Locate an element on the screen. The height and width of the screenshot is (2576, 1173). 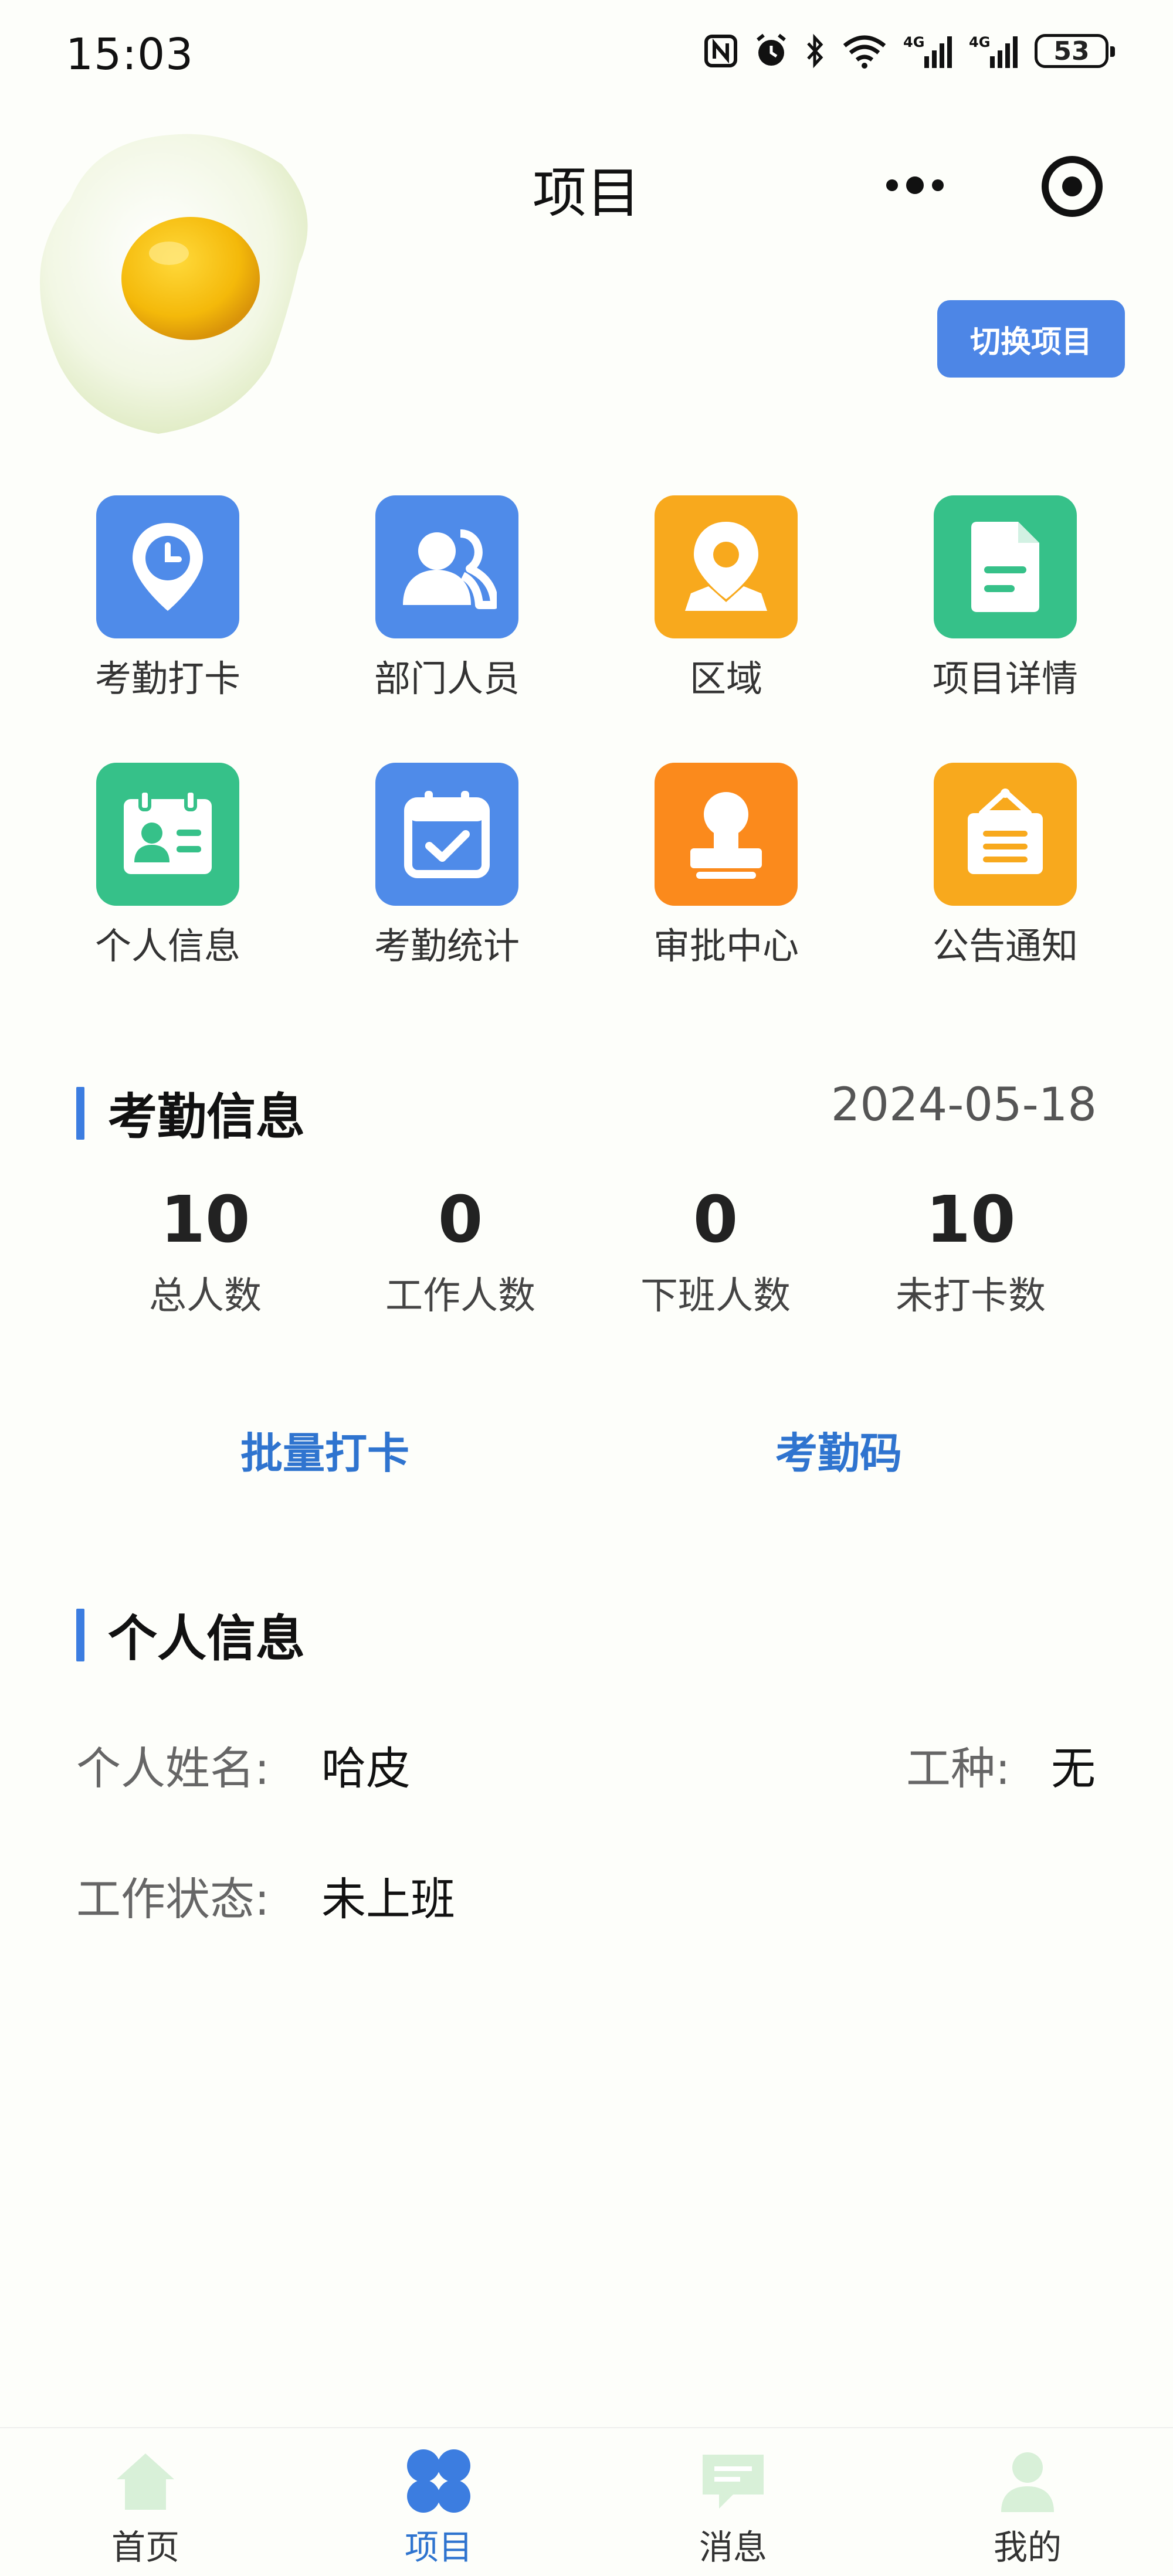
location-clock-icon is located at coordinates (167, 566).